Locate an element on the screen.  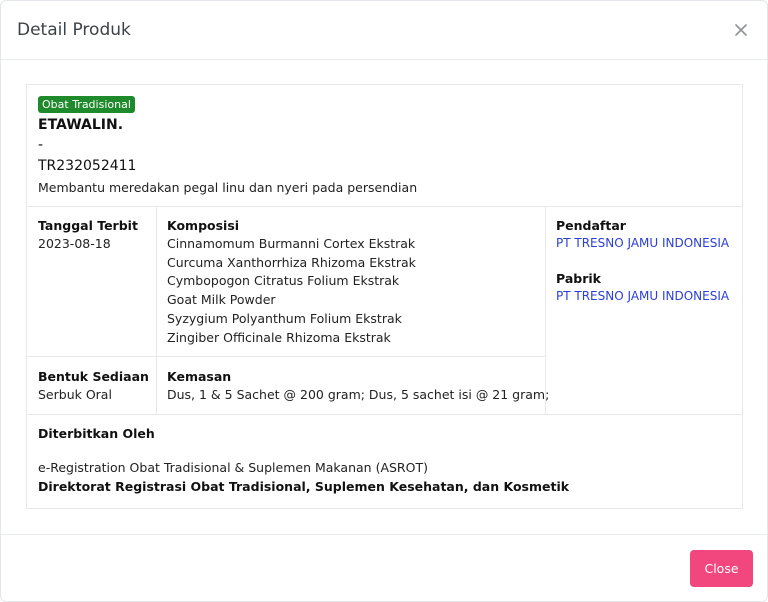
composition-item: Zingiber Officinale Rhizoma Ekstrak is located at coordinates (279, 337).